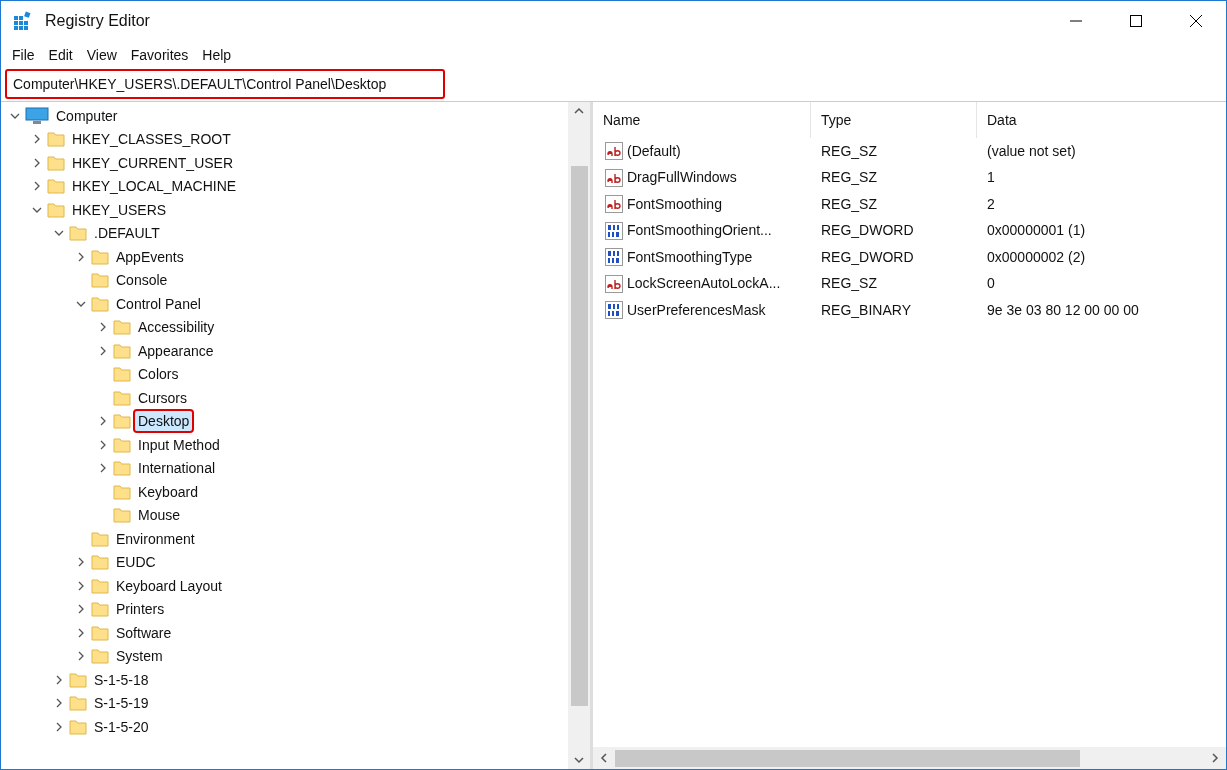  I want to click on tree-item: .DEFAULT, so click(127, 233).